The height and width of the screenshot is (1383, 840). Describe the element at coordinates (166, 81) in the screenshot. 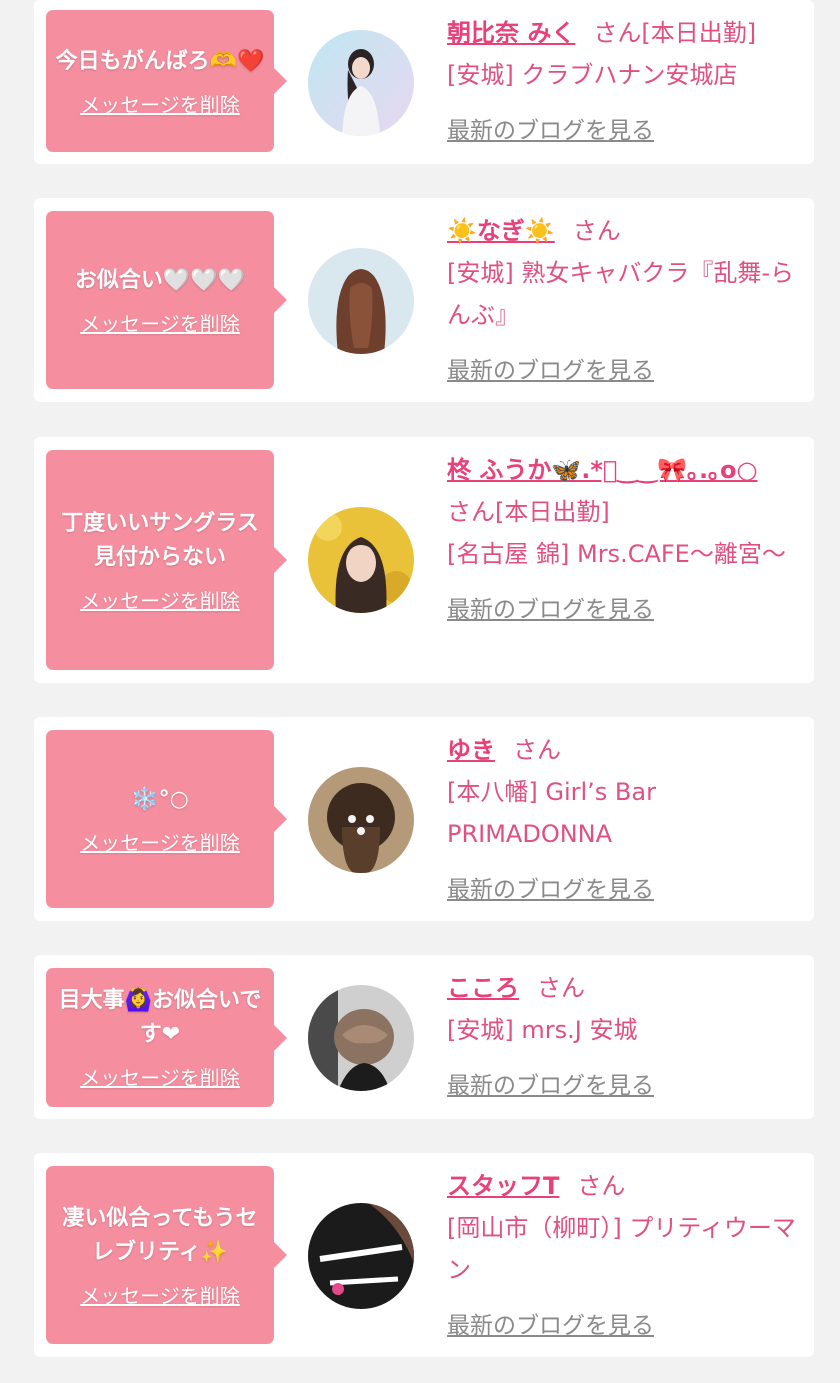

I see `message-bubble: 今日もがんばろ🫶❤️ メッセージを削除` at that location.